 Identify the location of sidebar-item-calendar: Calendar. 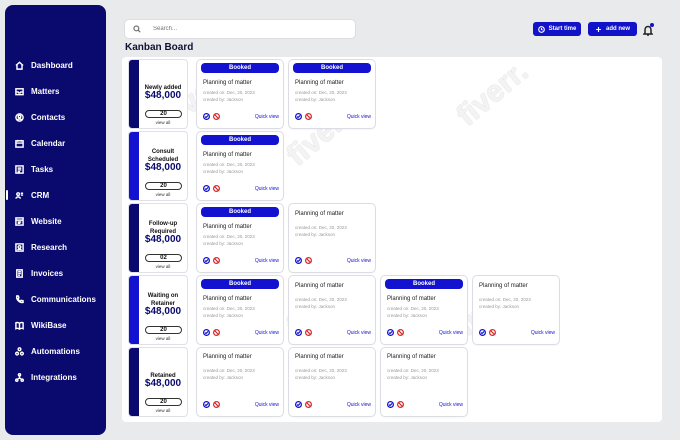
(55, 143).